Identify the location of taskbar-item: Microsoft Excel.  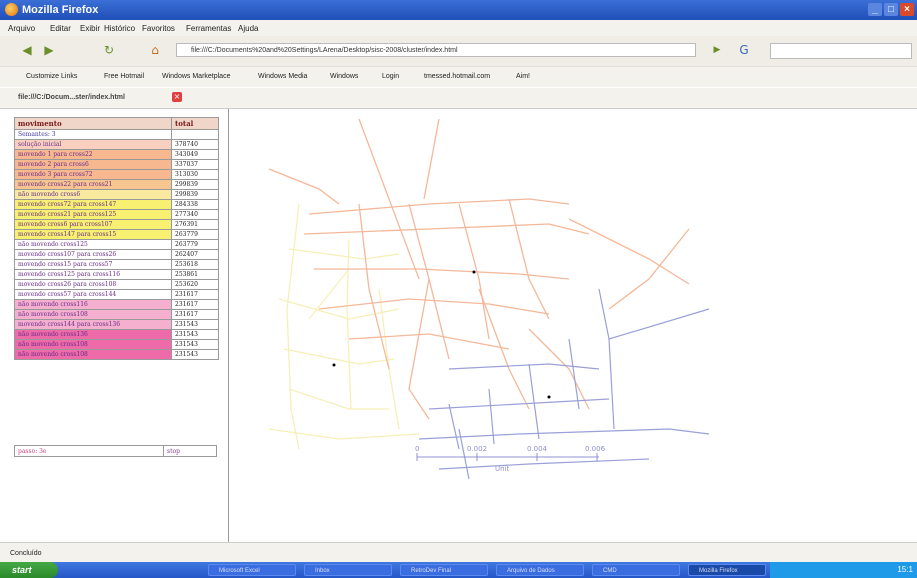
(252, 570).